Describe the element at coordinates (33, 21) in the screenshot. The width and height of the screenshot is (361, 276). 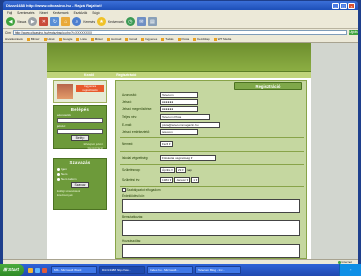
I see `forward-icon: ▶` at that location.